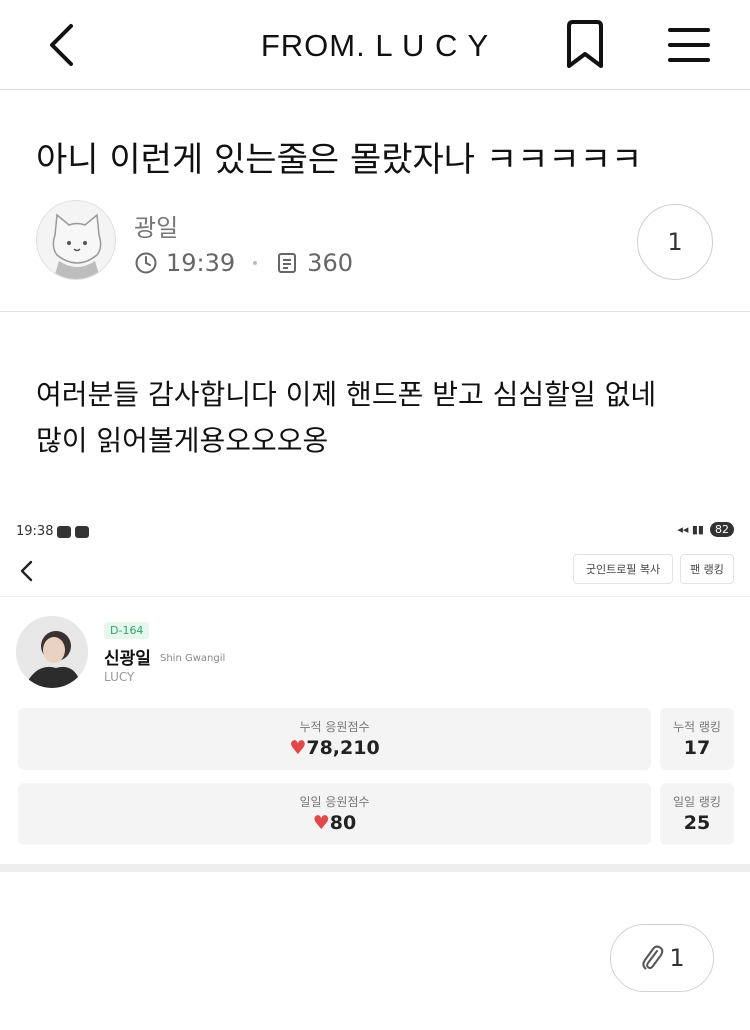 The height and width of the screenshot is (1030, 750). Describe the element at coordinates (707, 569) in the screenshot. I see `fan-ranking-button: 팬 랭킹` at that location.